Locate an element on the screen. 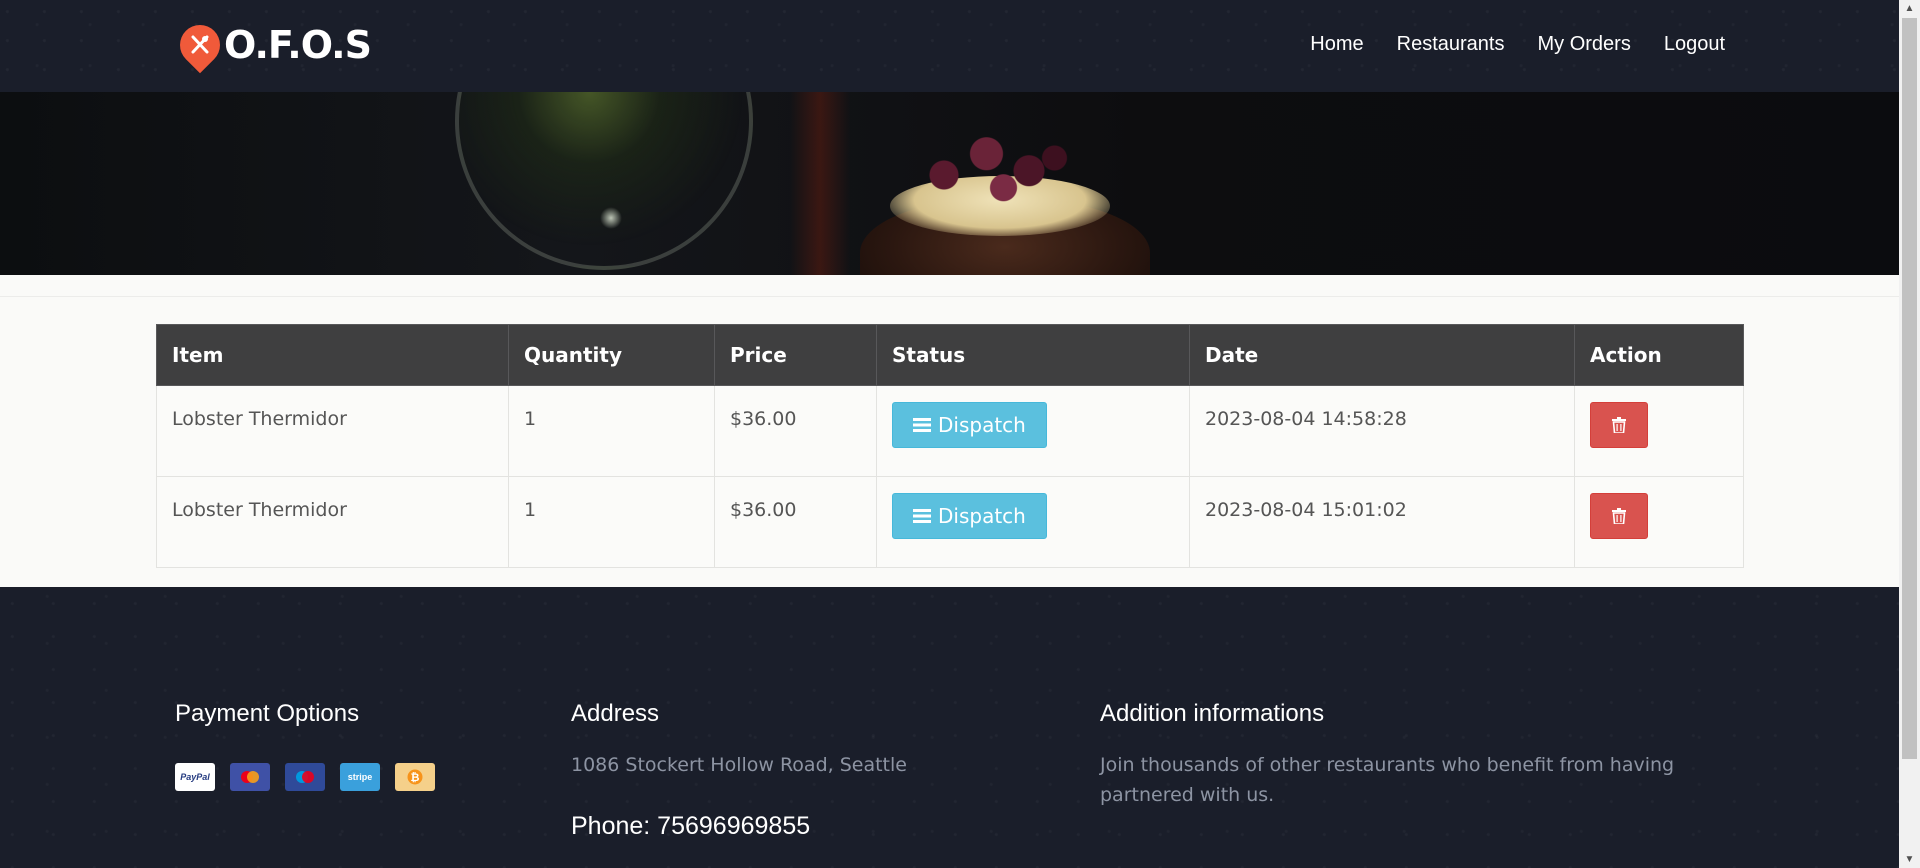 The height and width of the screenshot is (868, 1920). logo: O.F.O.S is located at coordinates (271, 45).